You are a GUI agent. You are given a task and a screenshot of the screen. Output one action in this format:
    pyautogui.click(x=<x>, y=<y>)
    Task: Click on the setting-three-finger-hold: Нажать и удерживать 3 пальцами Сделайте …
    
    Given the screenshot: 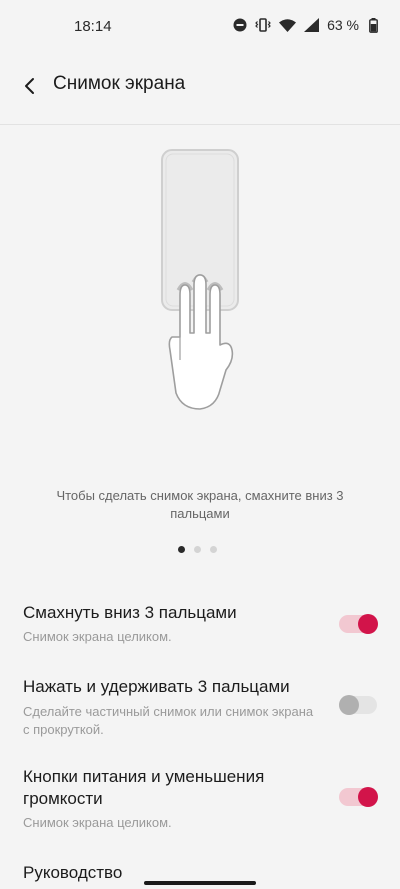 What is the action you would take?
    pyautogui.click(x=200, y=707)
    